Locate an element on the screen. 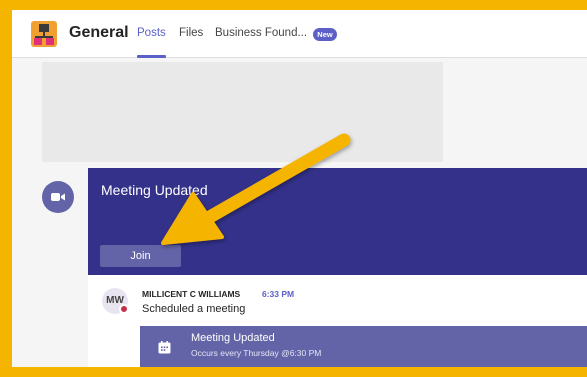 This screenshot has width=587, height=377. annotation-arrow-icon is located at coordinates (256, 189).